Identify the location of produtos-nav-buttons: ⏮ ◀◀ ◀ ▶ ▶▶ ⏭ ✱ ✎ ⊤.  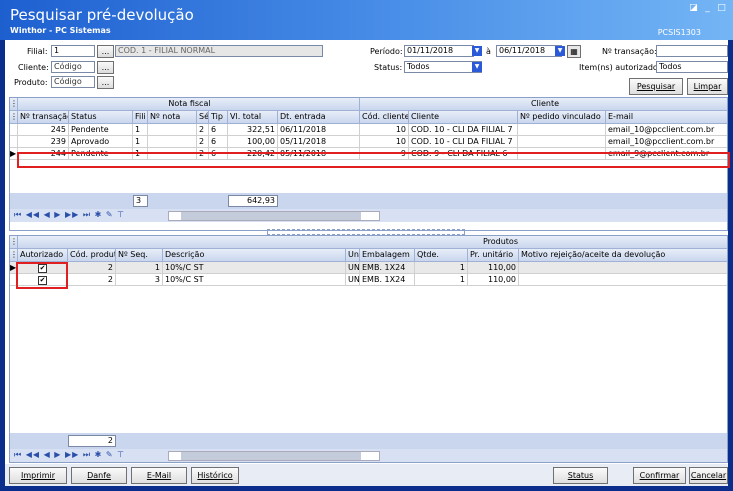
(69, 455).